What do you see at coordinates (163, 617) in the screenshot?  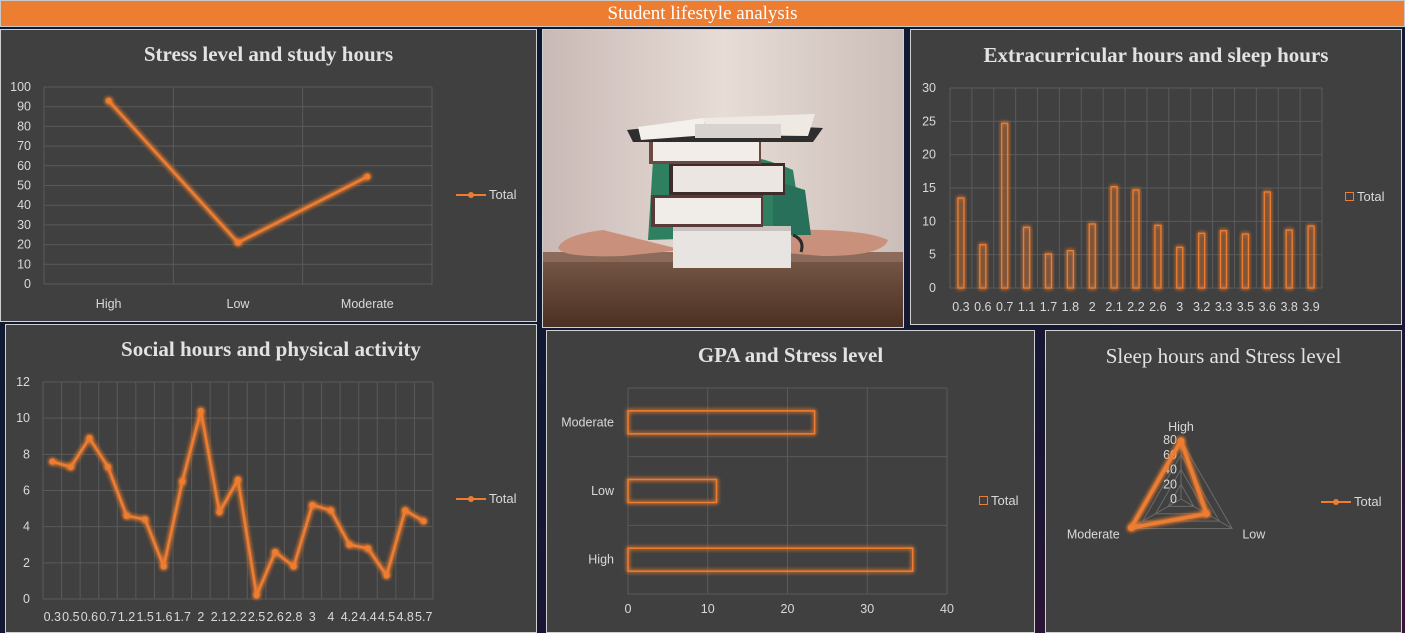 I see `x-tick-label: 1.6` at bounding box center [163, 617].